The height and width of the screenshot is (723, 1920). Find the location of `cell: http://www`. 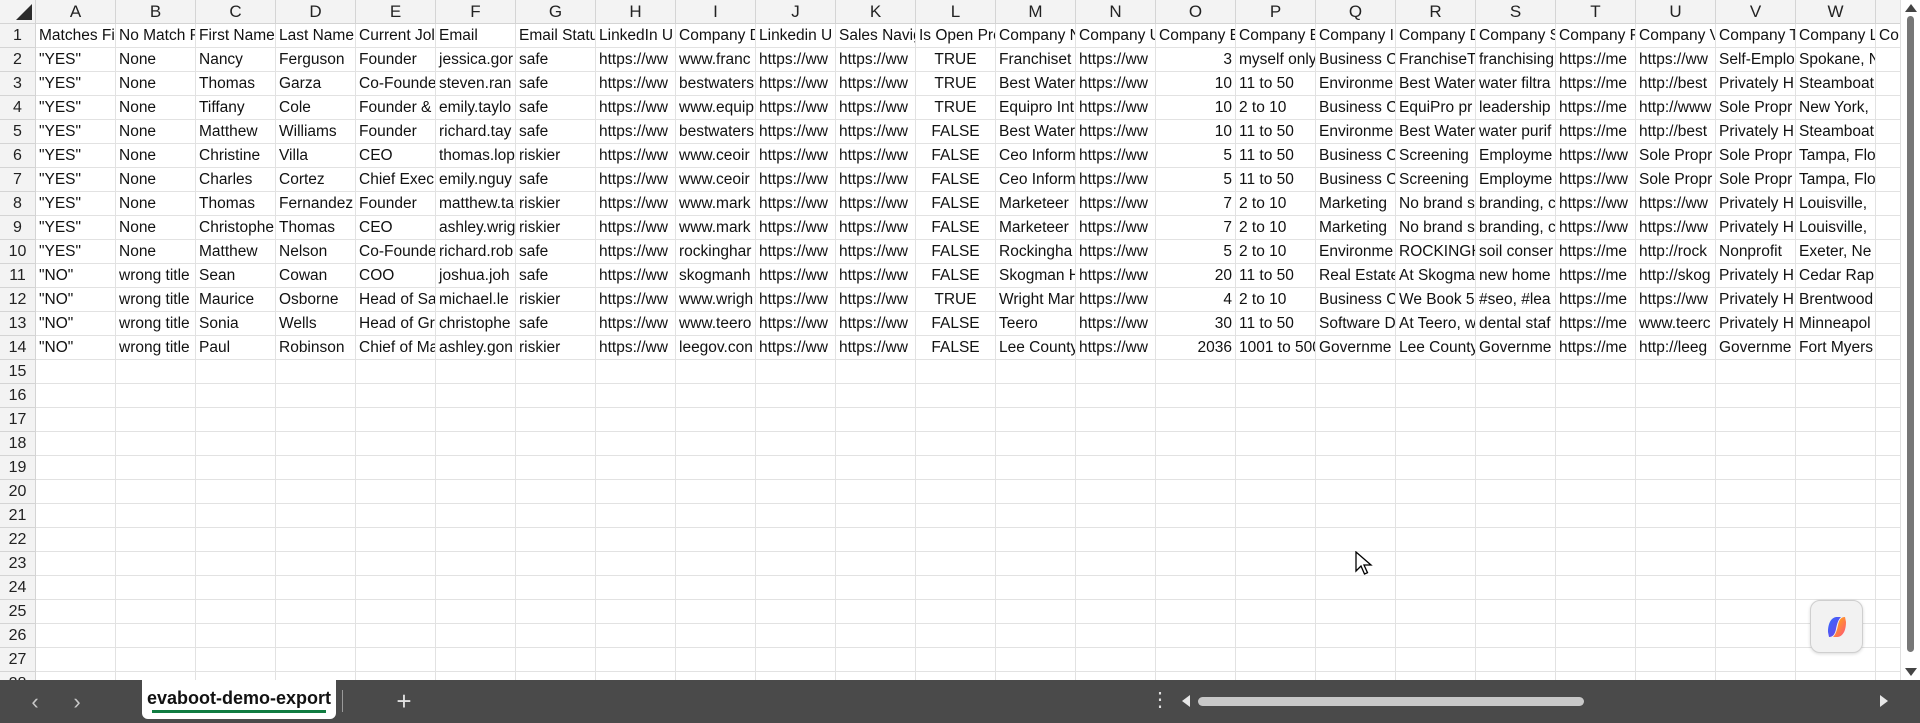

cell: http://www is located at coordinates (1676, 108).